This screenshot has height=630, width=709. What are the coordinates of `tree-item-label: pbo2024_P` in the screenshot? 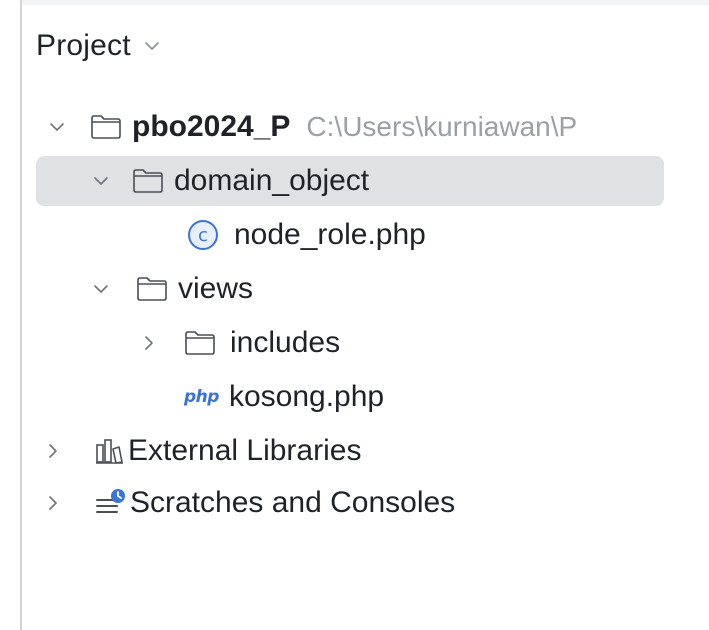 It's located at (211, 126).